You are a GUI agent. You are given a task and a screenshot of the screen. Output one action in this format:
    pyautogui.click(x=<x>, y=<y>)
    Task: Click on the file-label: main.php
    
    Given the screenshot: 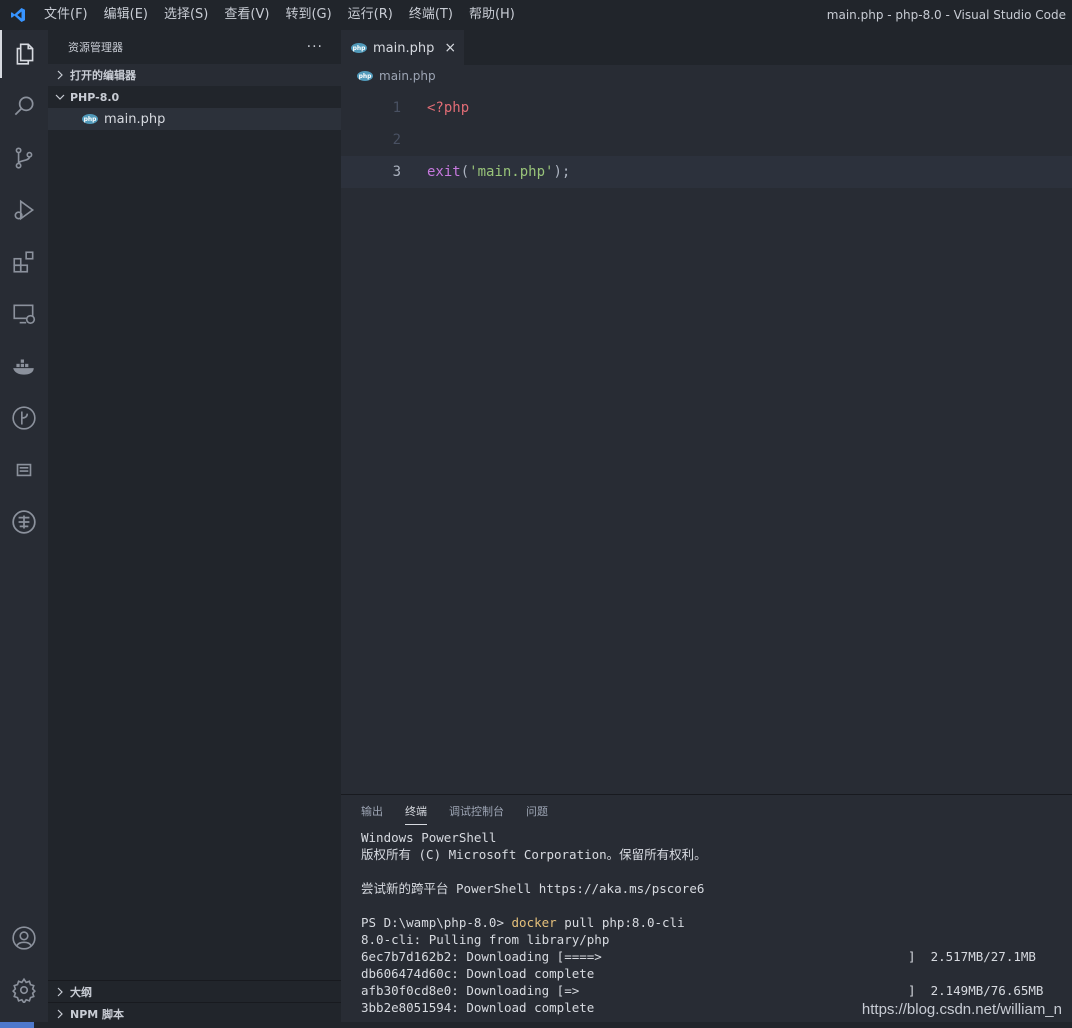 What is the action you would take?
    pyautogui.click(x=135, y=119)
    